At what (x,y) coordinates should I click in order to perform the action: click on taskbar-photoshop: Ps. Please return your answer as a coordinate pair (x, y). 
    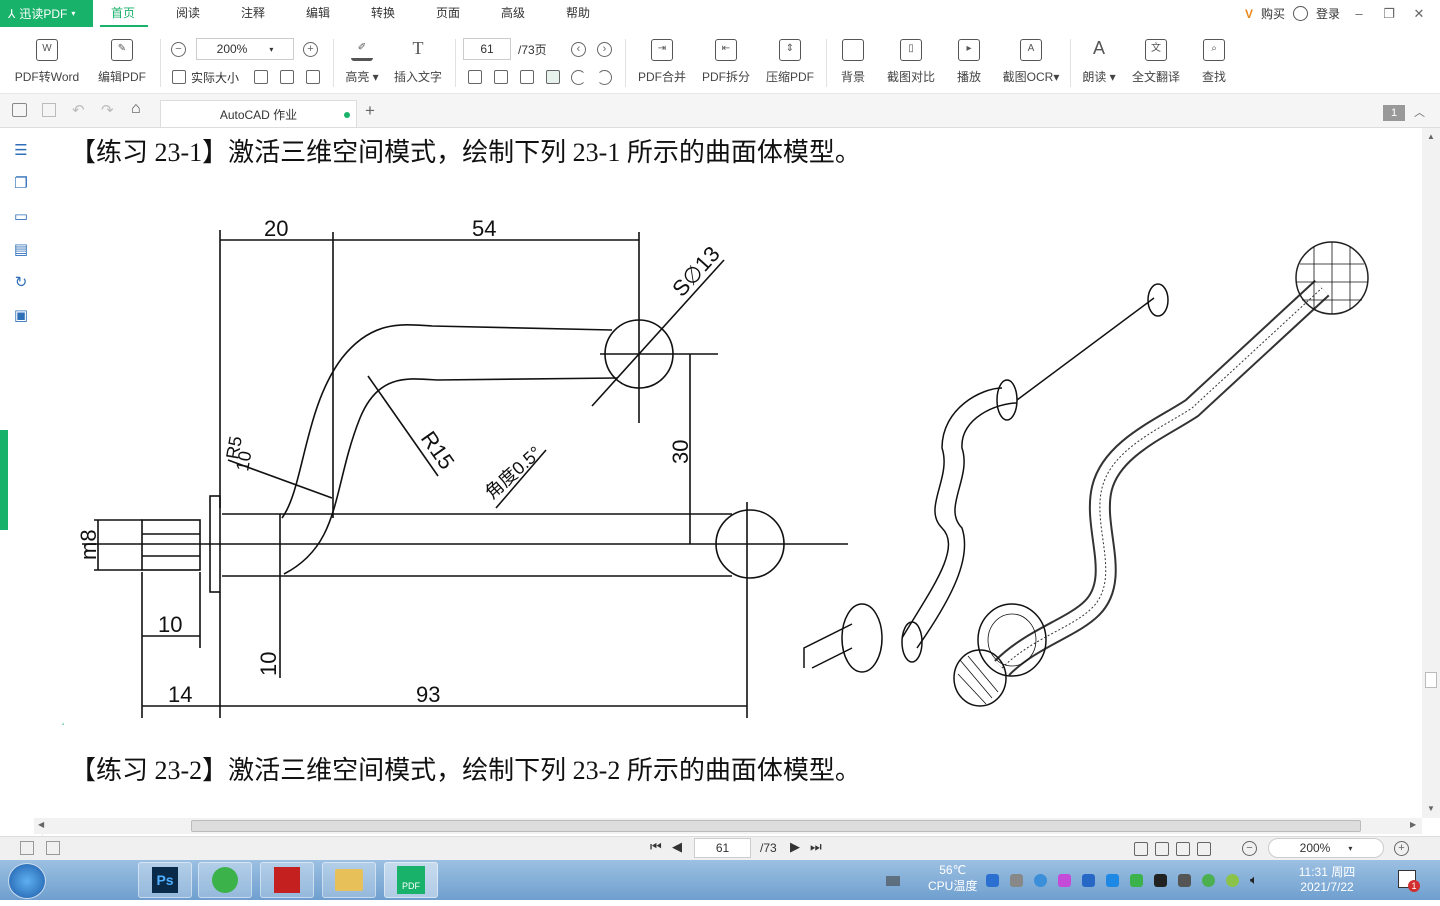
    Looking at the image, I should click on (165, 880).